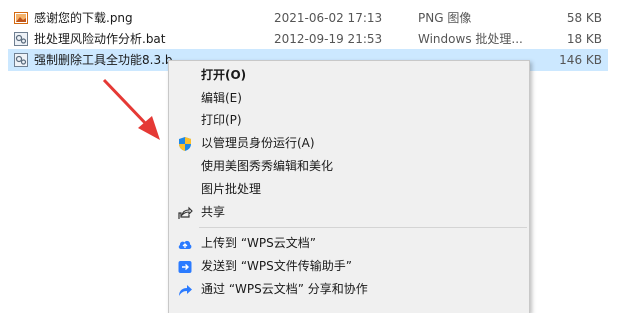  Describe the element at coordinates (349, 143) in the screenshot. I see `menu-item-run-as-admin: 以管理员身份运行(A)` at that location.